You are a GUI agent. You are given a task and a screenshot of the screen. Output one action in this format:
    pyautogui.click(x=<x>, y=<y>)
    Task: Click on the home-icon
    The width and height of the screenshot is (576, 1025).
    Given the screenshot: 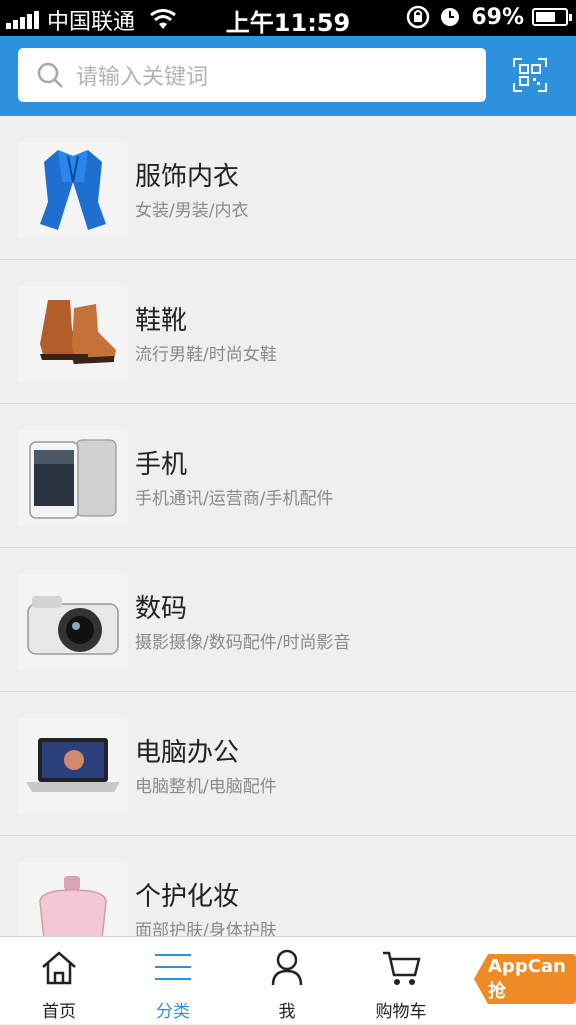 What is the action you would take?
    pyautogui.click(x=59, y=968)
    